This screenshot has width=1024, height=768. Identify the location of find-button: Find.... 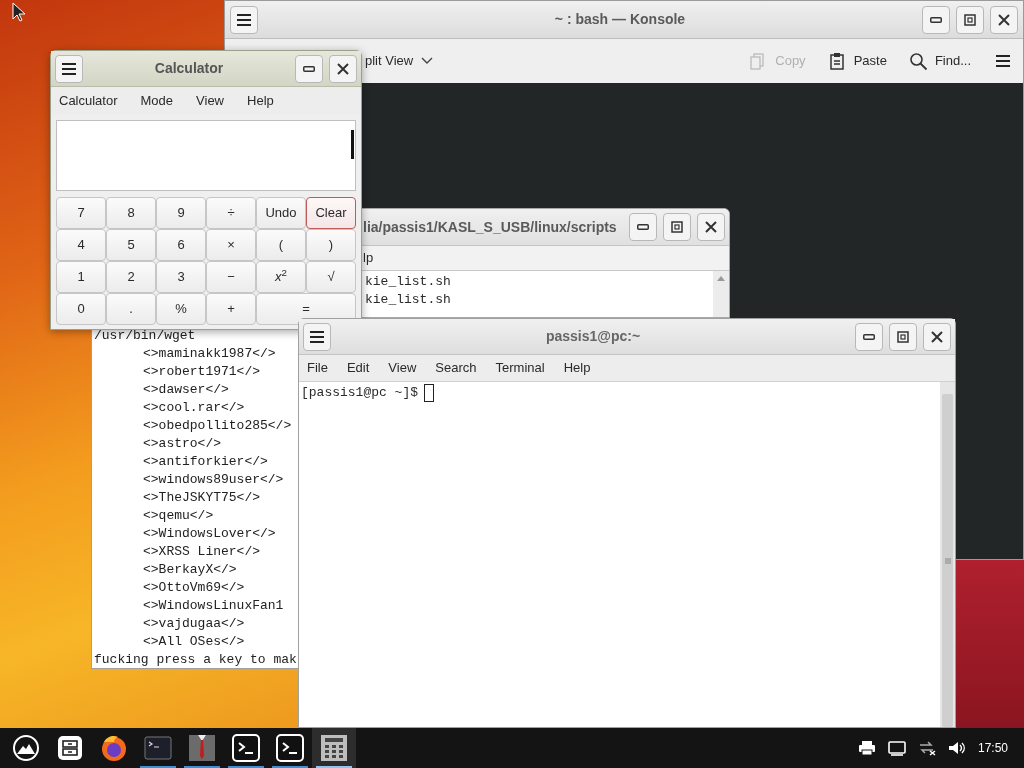
(939, 61).